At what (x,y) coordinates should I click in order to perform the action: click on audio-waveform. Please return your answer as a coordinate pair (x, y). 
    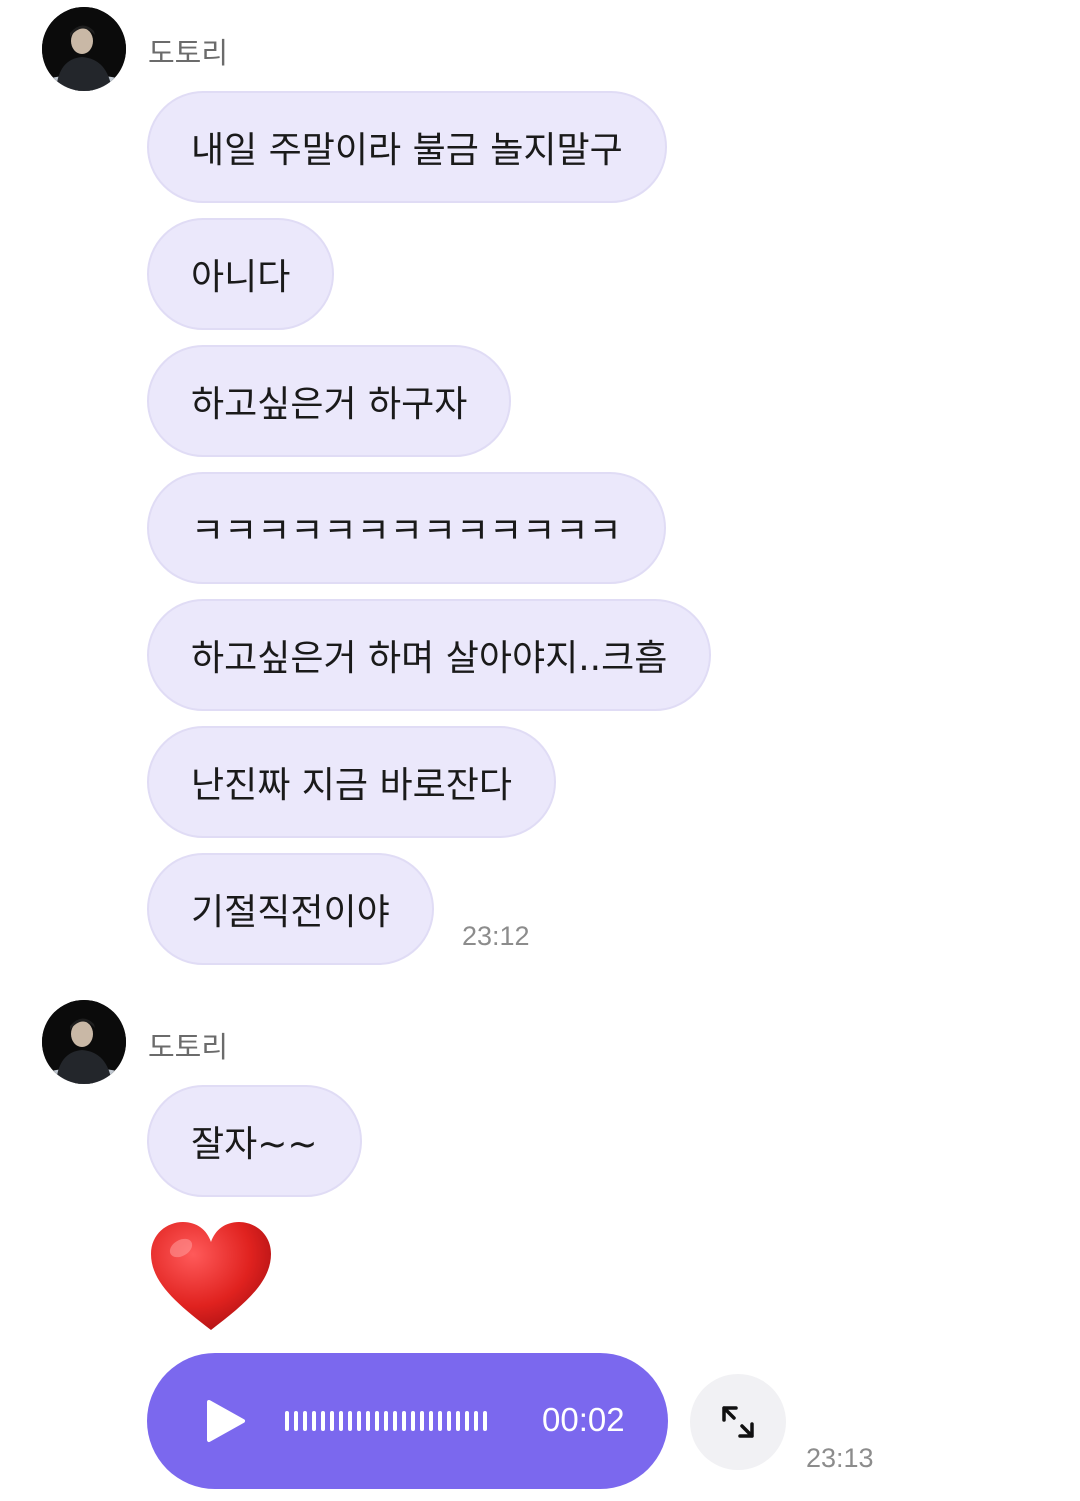
    Looking at the image, I should click on (386, 1421).